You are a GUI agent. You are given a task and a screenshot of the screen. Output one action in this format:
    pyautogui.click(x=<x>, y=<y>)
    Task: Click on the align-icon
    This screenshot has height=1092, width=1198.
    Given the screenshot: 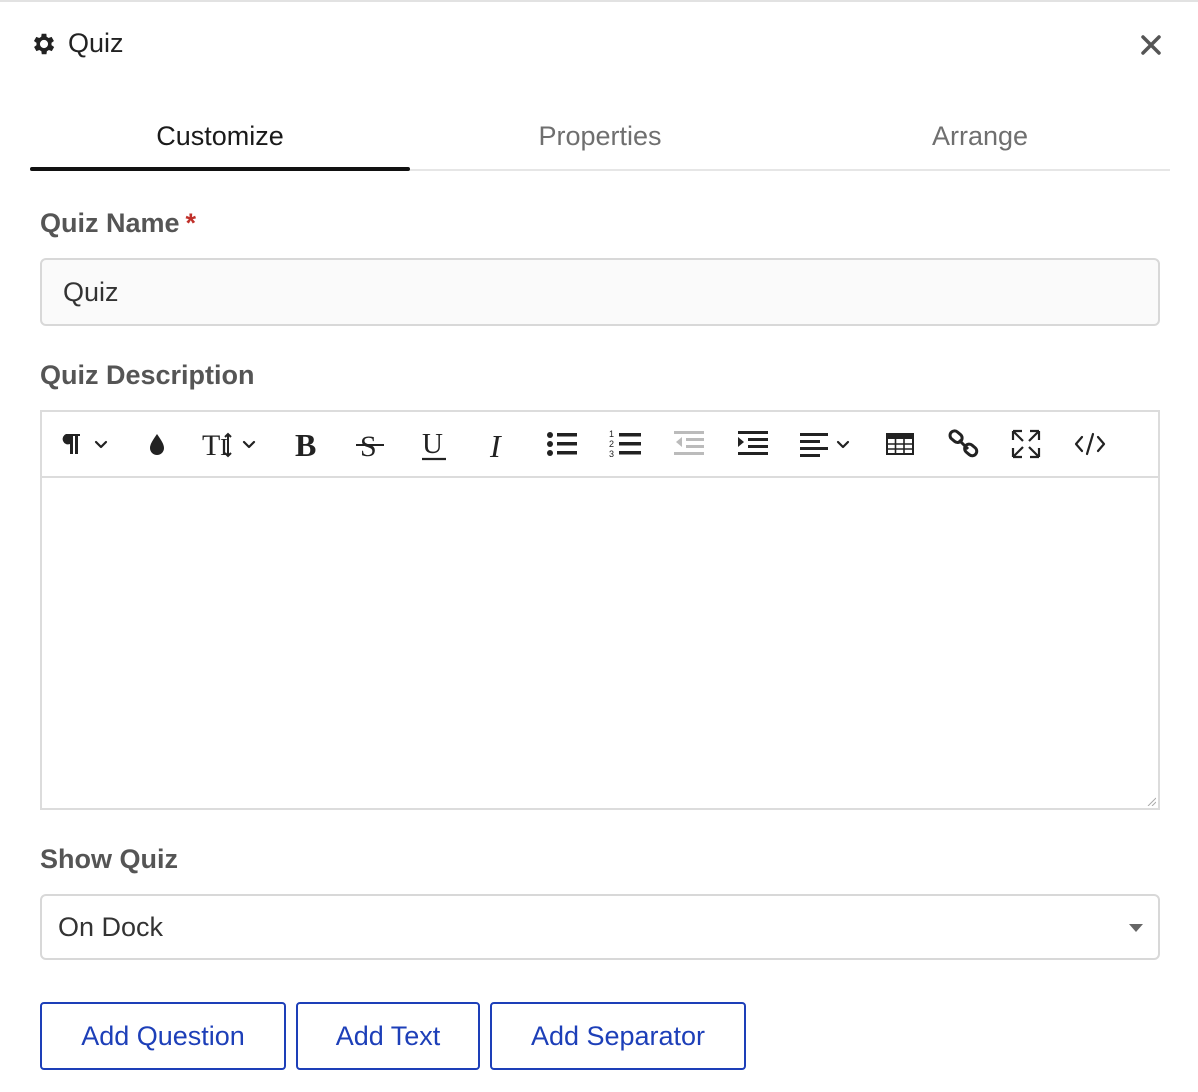 What is the action you would take?
    pyautogui.click(x=825, y=445)
    